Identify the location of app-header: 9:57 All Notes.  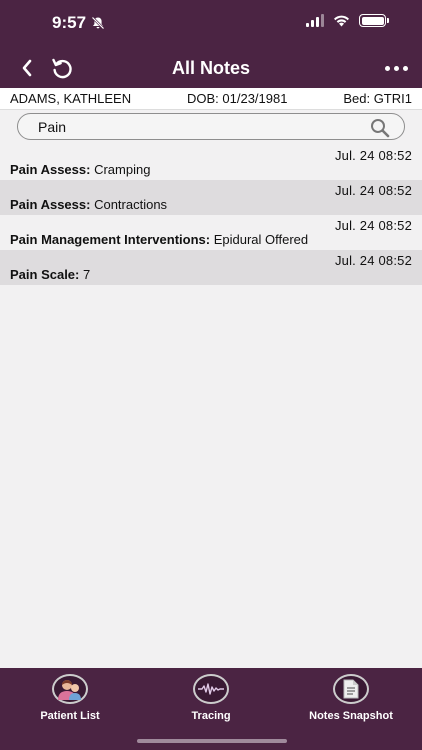
(211, 44).